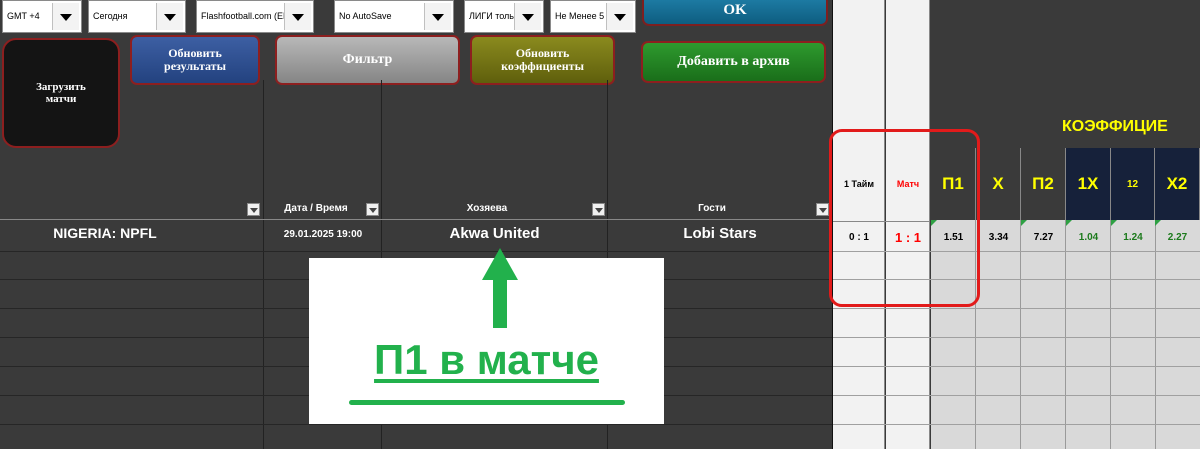 This screenshot has height=449, width=1200. Describe the element at coordinates (253, 209) in the screenshot. I see `league-filter-button` at that location.